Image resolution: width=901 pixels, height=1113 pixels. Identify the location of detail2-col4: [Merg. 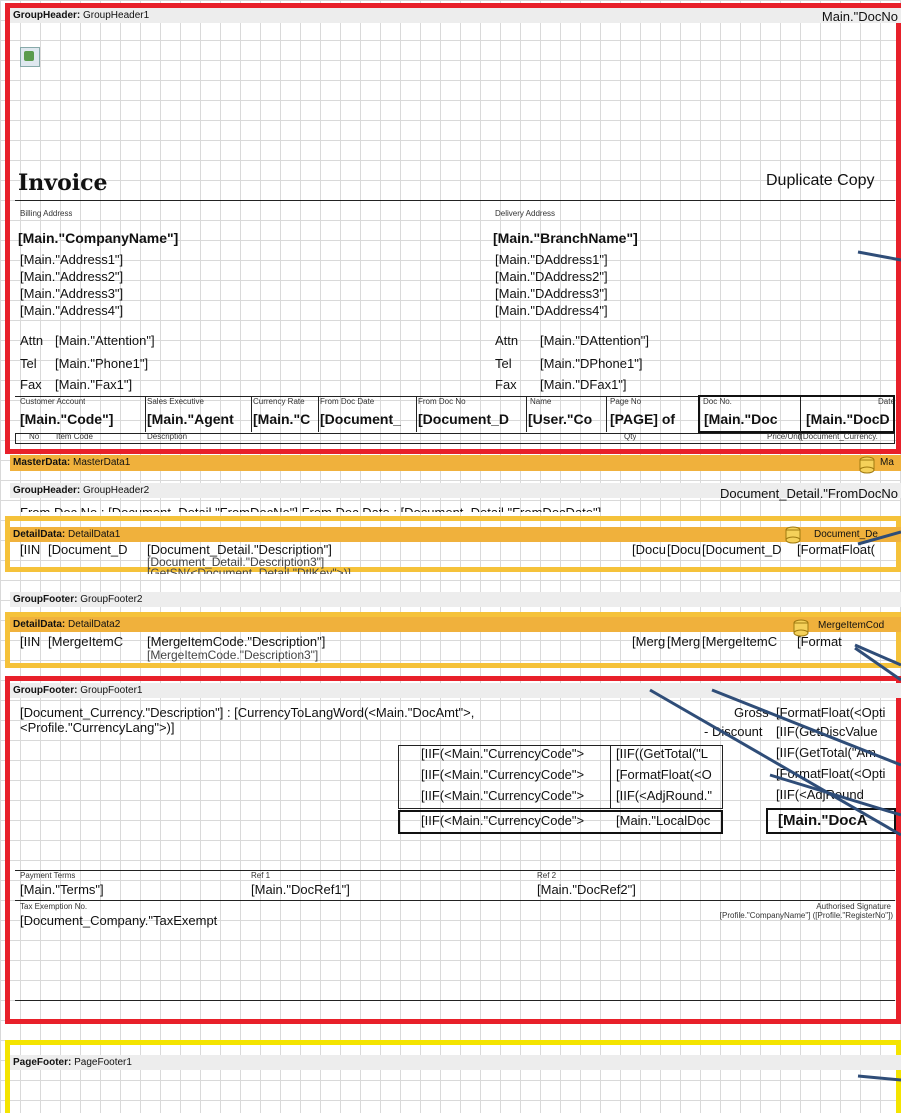
(648, 641).